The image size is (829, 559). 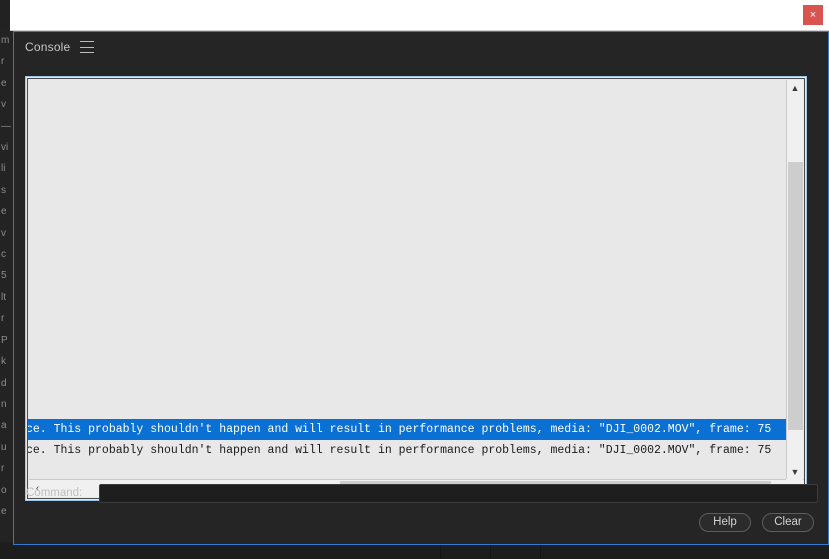 I want to click on command-label: Command:, so click(x=54, y=493).